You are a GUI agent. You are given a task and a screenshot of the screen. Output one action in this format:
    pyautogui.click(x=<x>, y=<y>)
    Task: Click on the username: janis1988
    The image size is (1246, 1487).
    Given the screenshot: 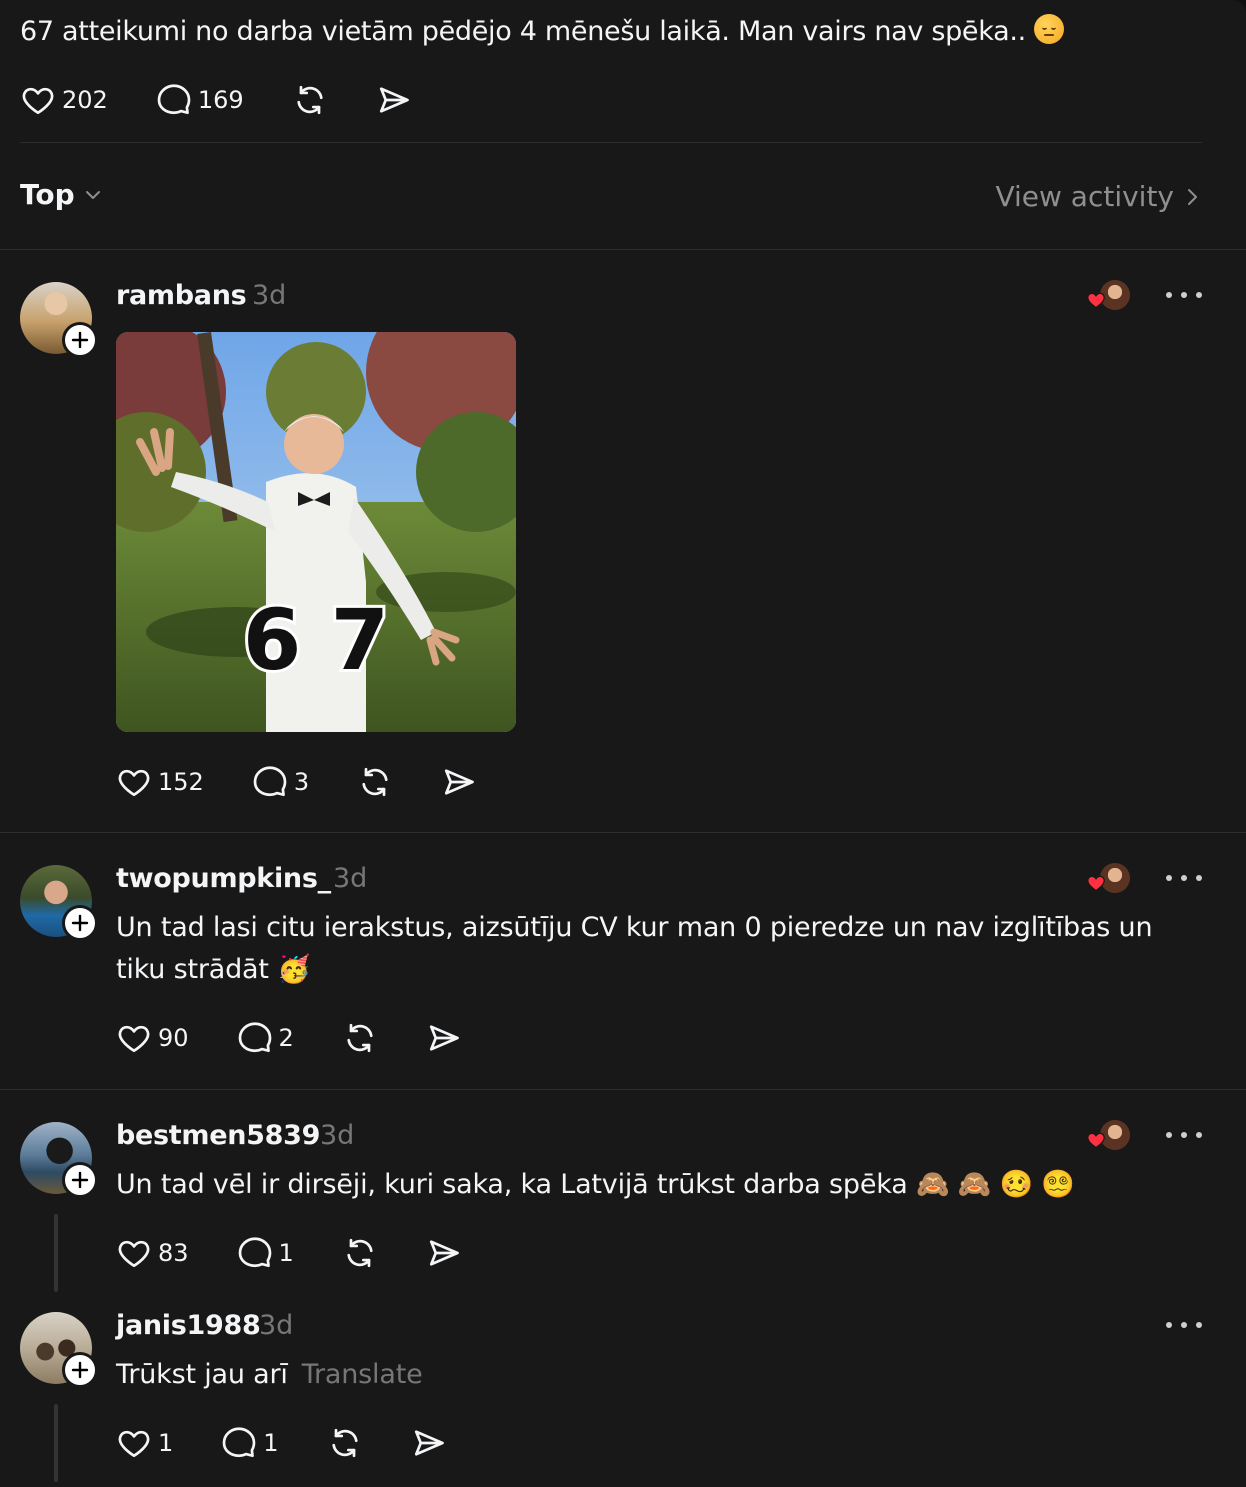 What is the action you would take?
    pyautogui.click(x=188, y=1325)
    